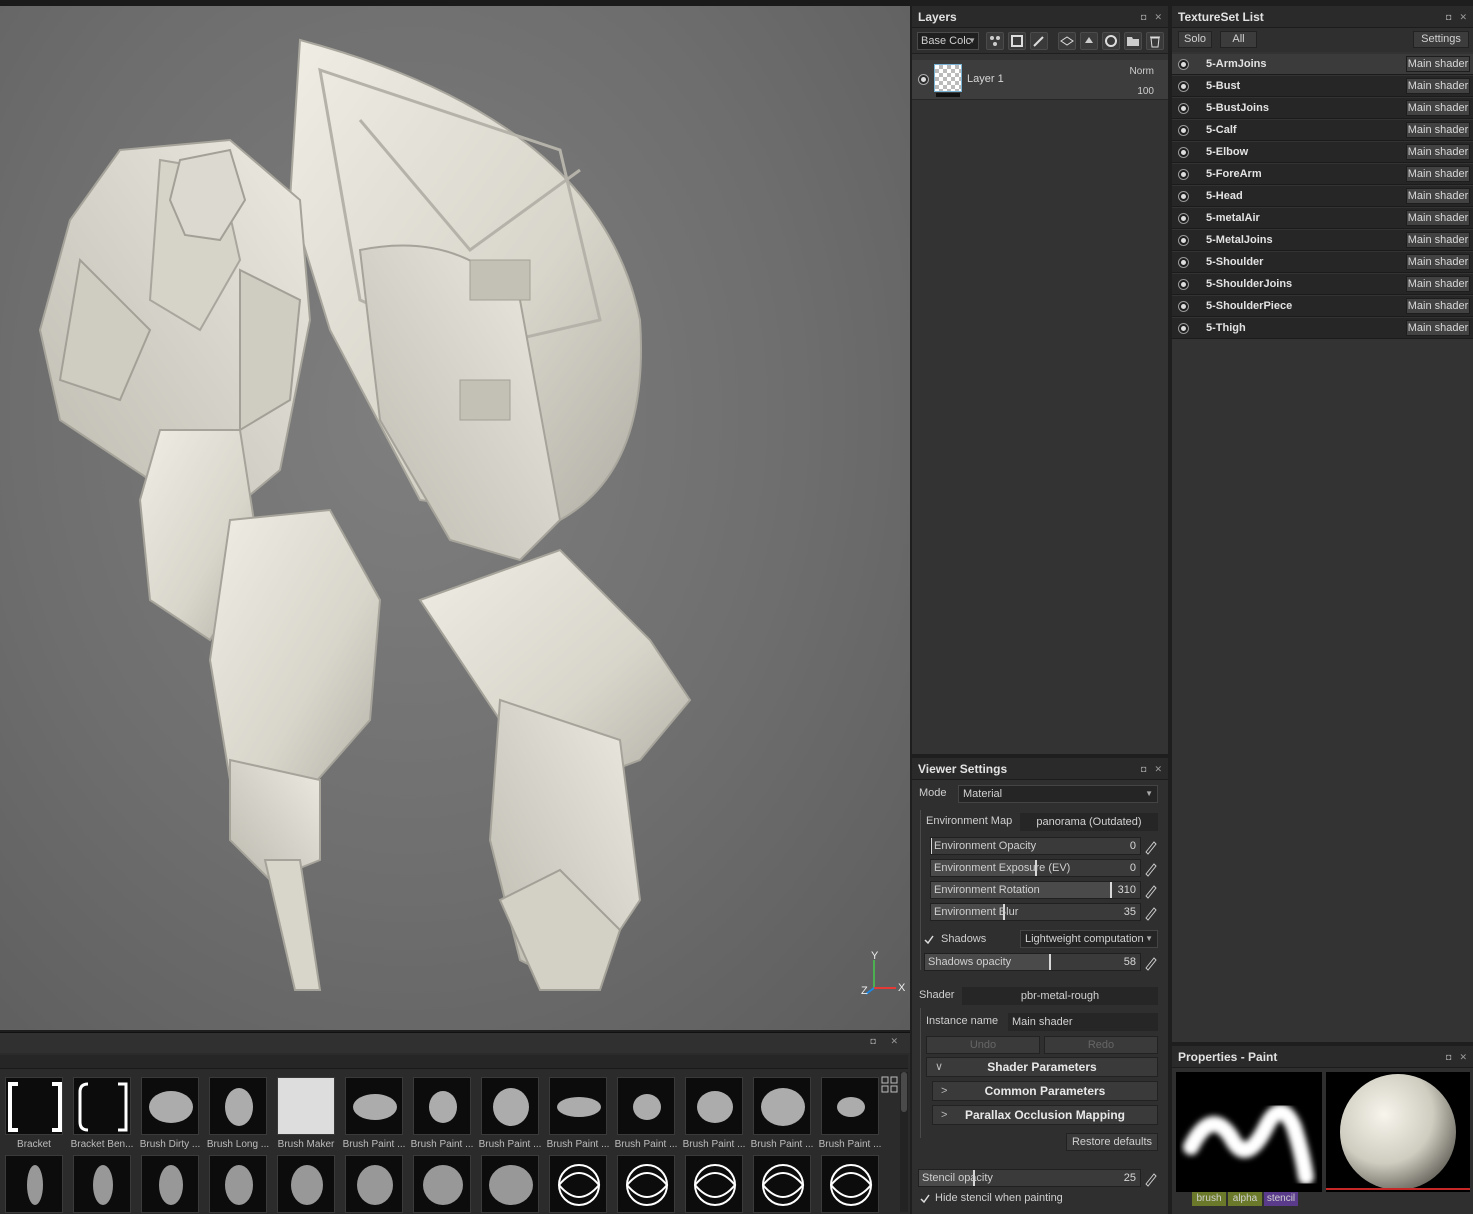 The height and width of the screenshot is (1214, 1473). I want to click on solo-button: Solo, so click(1195, 39).